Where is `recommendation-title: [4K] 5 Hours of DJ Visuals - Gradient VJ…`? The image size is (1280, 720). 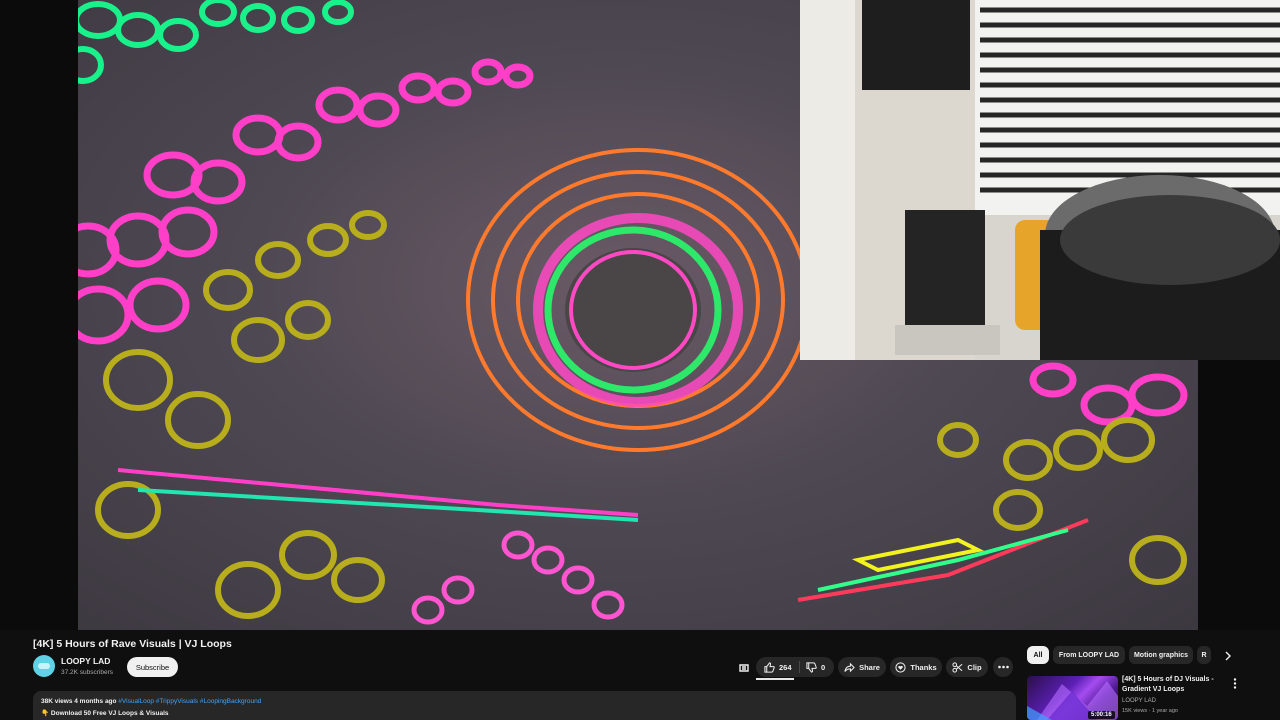
recommendation-title: [4K] 5 Hours of DJ Visuals - Gradient VJ… is located at coordinates (1172, 685).